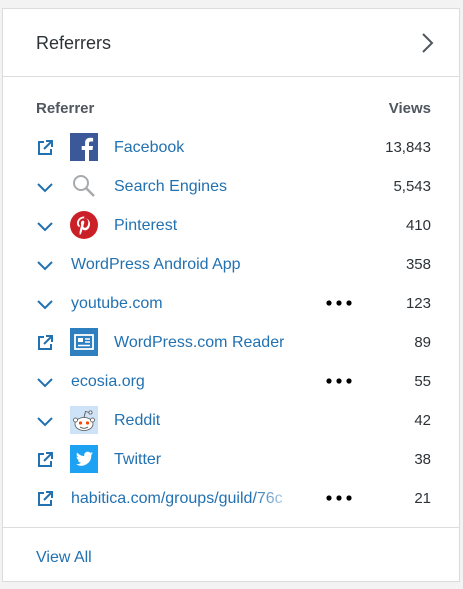 This screenshot has width=463, height=589. What do you see at coordinates (231, 420) in the screenshot?
I see `referrer-row-reddit: Reddit 42` at bounding box center [231, 420].